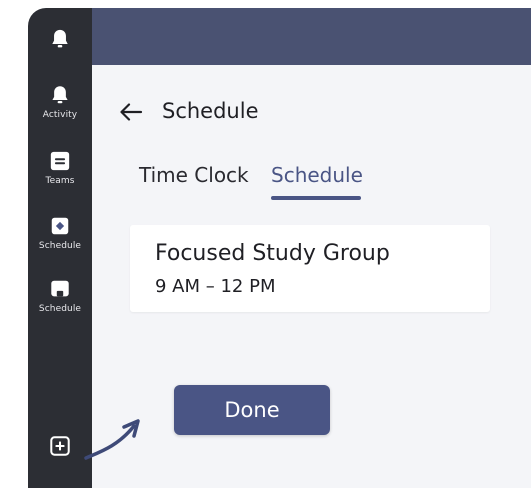  Describe the element at coordinates (60, 161) in the screenshot. I see `teams-icon` at that location.